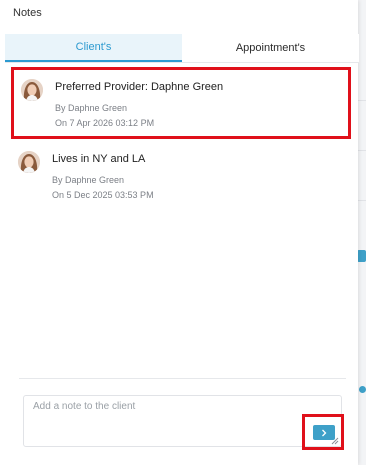 The image size is (366, 465). What do you see at coordinates (324, 432) in the screenshot?
I see `chevron-right-icon` at bounding box center [324, 432].